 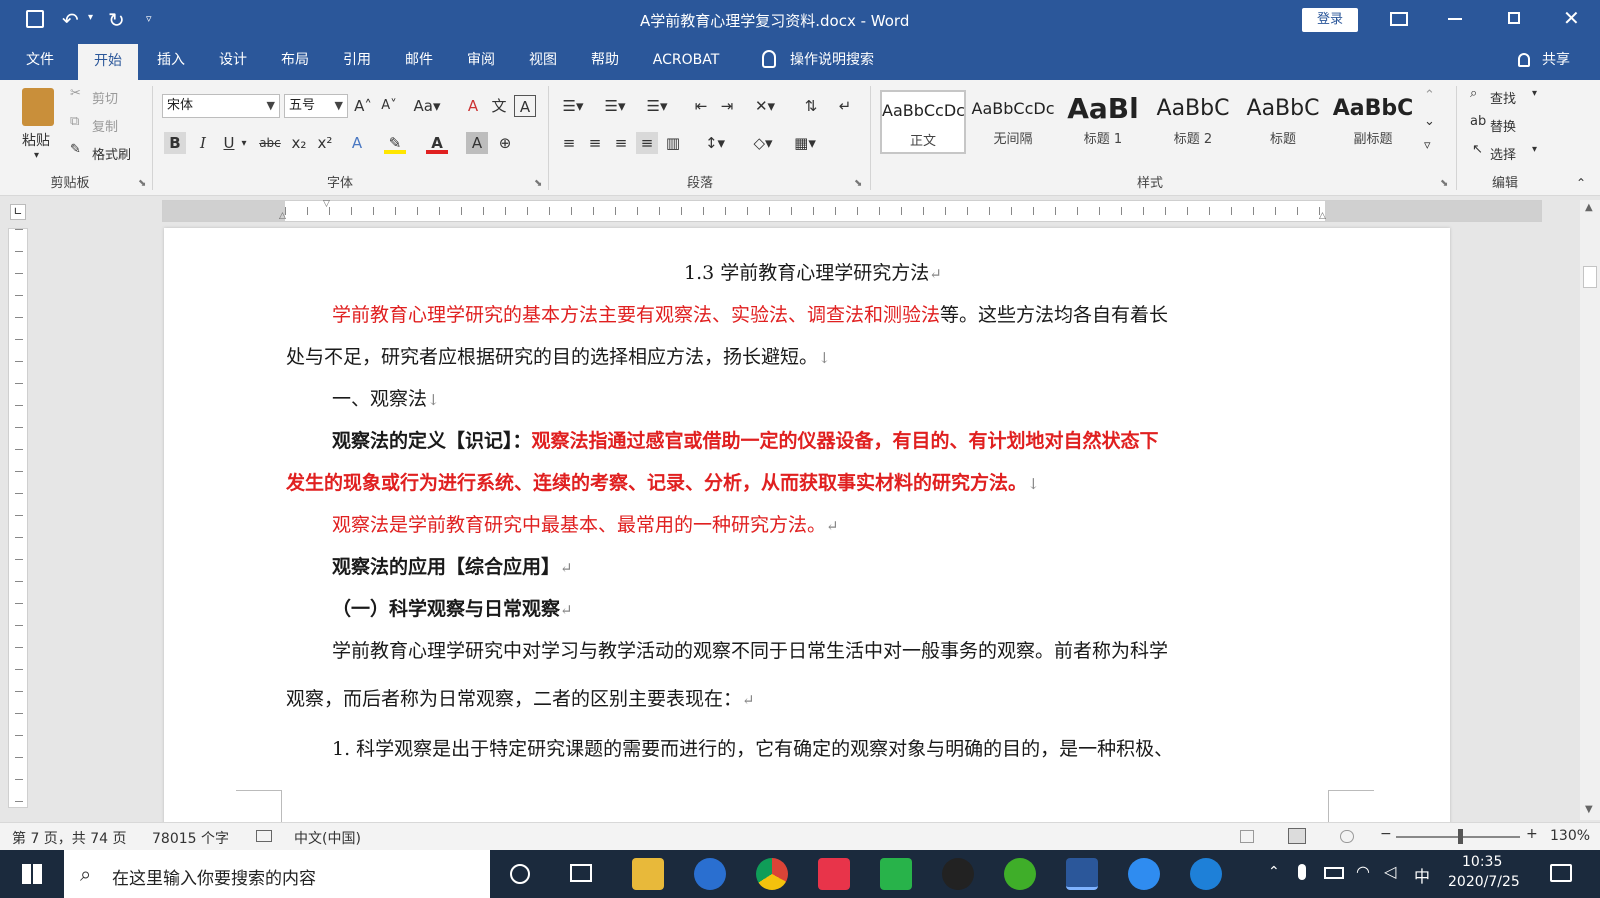 I want to click on tell-me-search: 操作说明搜索, so click(x=845, y=60).